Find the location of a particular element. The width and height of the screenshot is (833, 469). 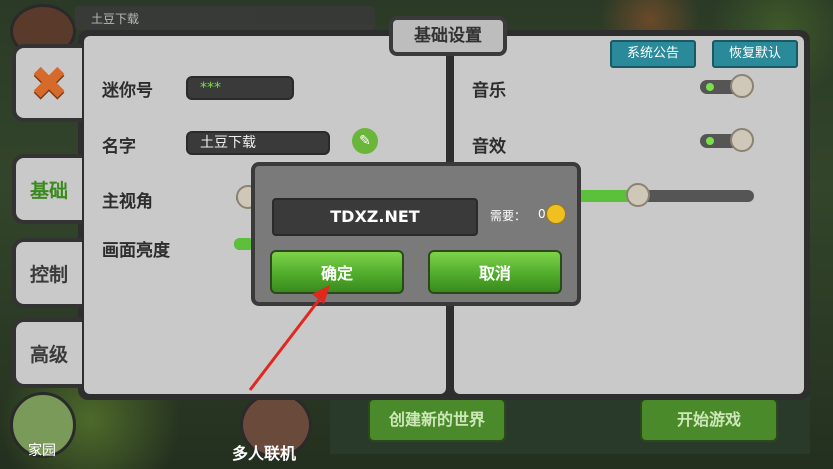

annotation-arrow-icon is located at coordinates (289, 338).